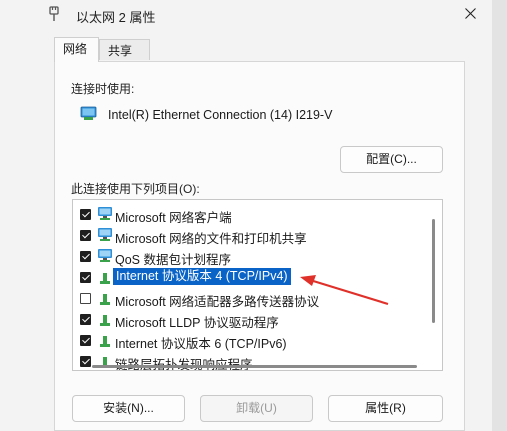 This screenshot has width=507, height=431. I want to click on list-item: Microsoft 网络客户端, so click(250, 214).